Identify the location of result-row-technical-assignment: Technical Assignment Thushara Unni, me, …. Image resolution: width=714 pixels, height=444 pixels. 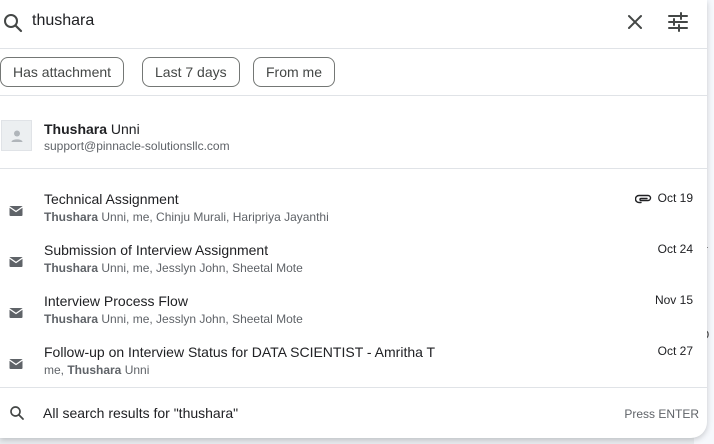
(353, 212).